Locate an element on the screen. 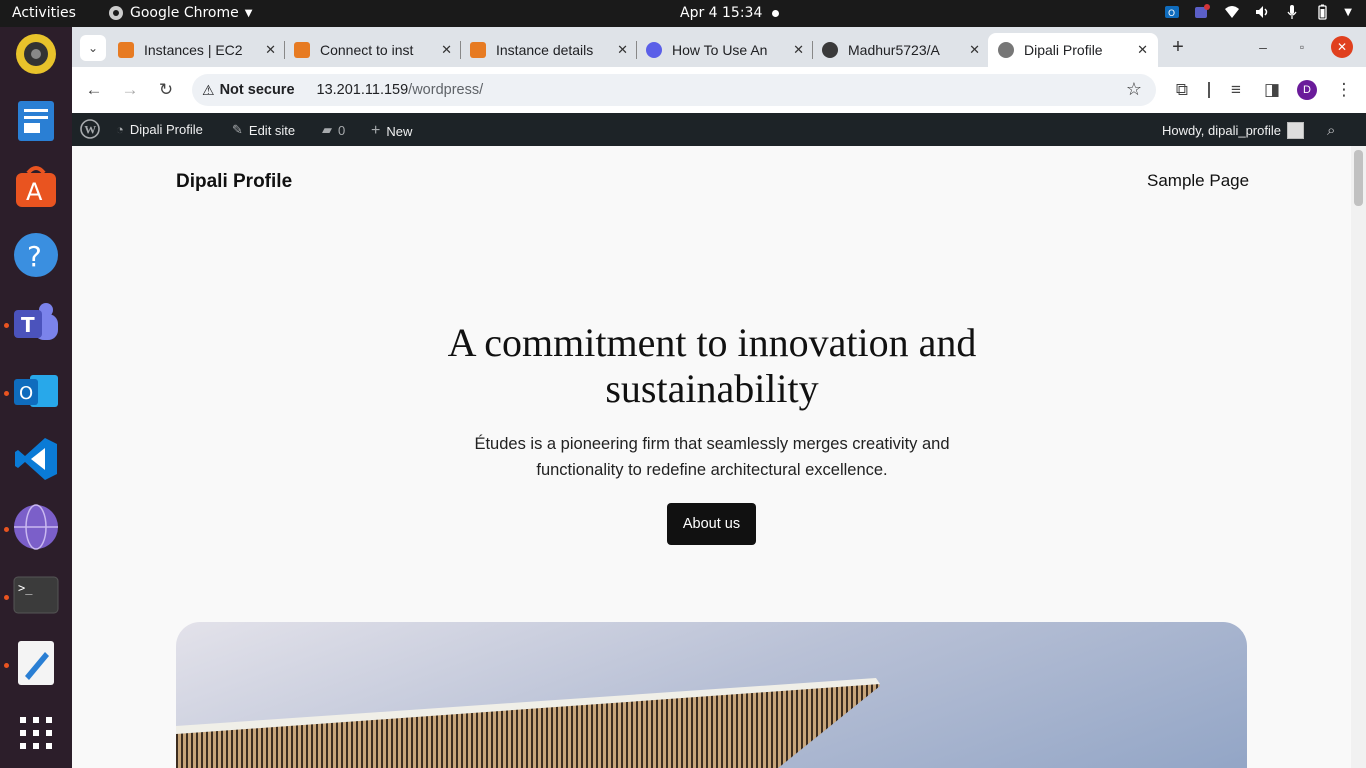 The height and width of the screenshot is (768, 1366). dock-item-writer is located at coordinates (36, 121).